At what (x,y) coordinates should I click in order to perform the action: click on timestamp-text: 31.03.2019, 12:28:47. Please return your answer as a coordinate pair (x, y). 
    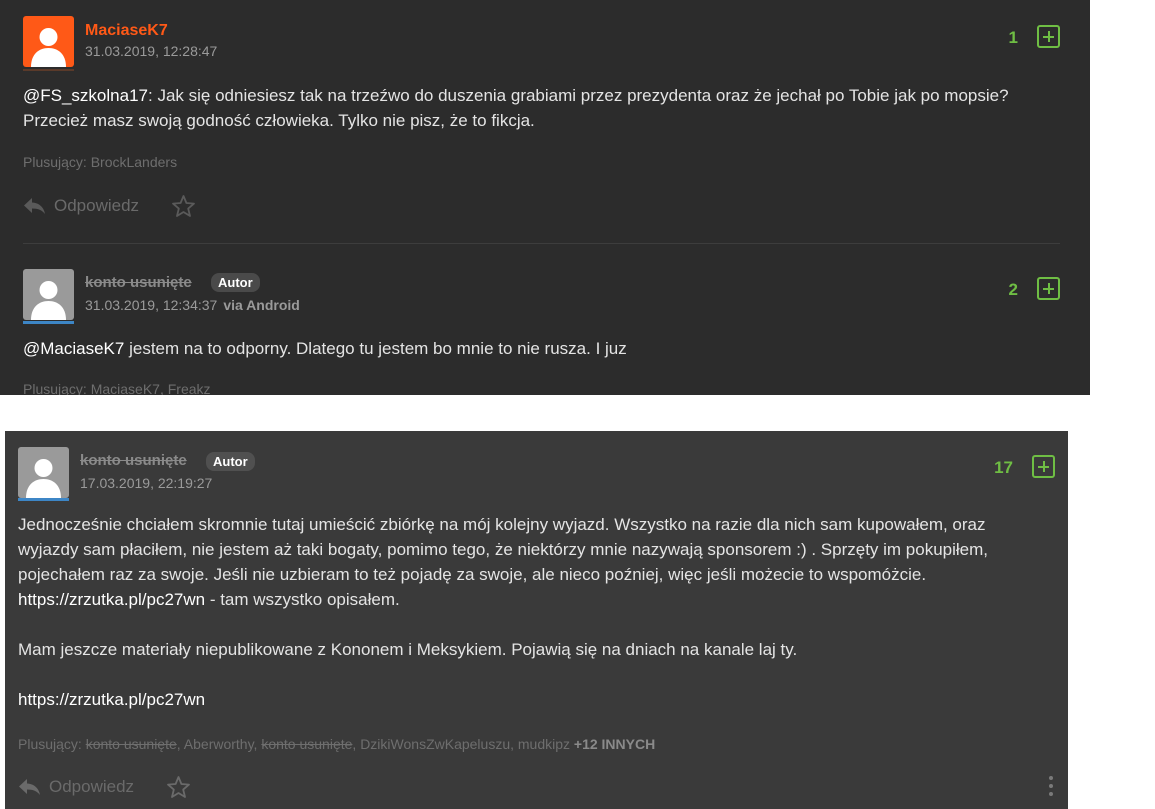
    Looking at the image, I should click on (151, 51).